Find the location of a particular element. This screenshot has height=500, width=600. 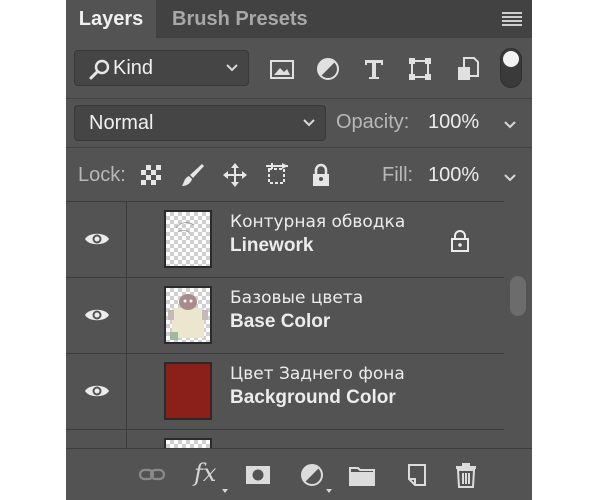

character-thumbnail-icon is located at coordinates (188, 317).